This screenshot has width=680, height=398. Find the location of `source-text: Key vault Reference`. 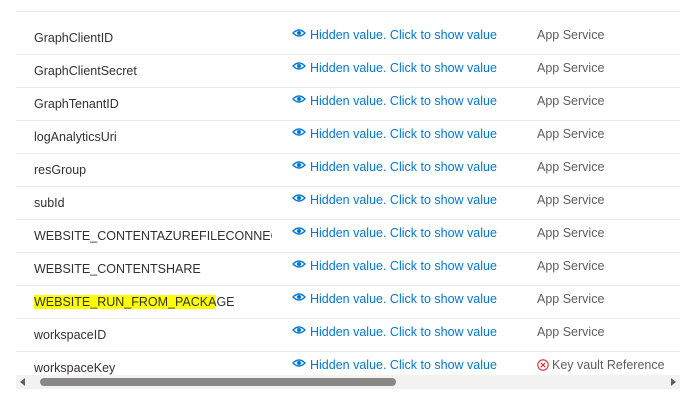

source-text: Key vault Reference is located at coordinates (608, 365).